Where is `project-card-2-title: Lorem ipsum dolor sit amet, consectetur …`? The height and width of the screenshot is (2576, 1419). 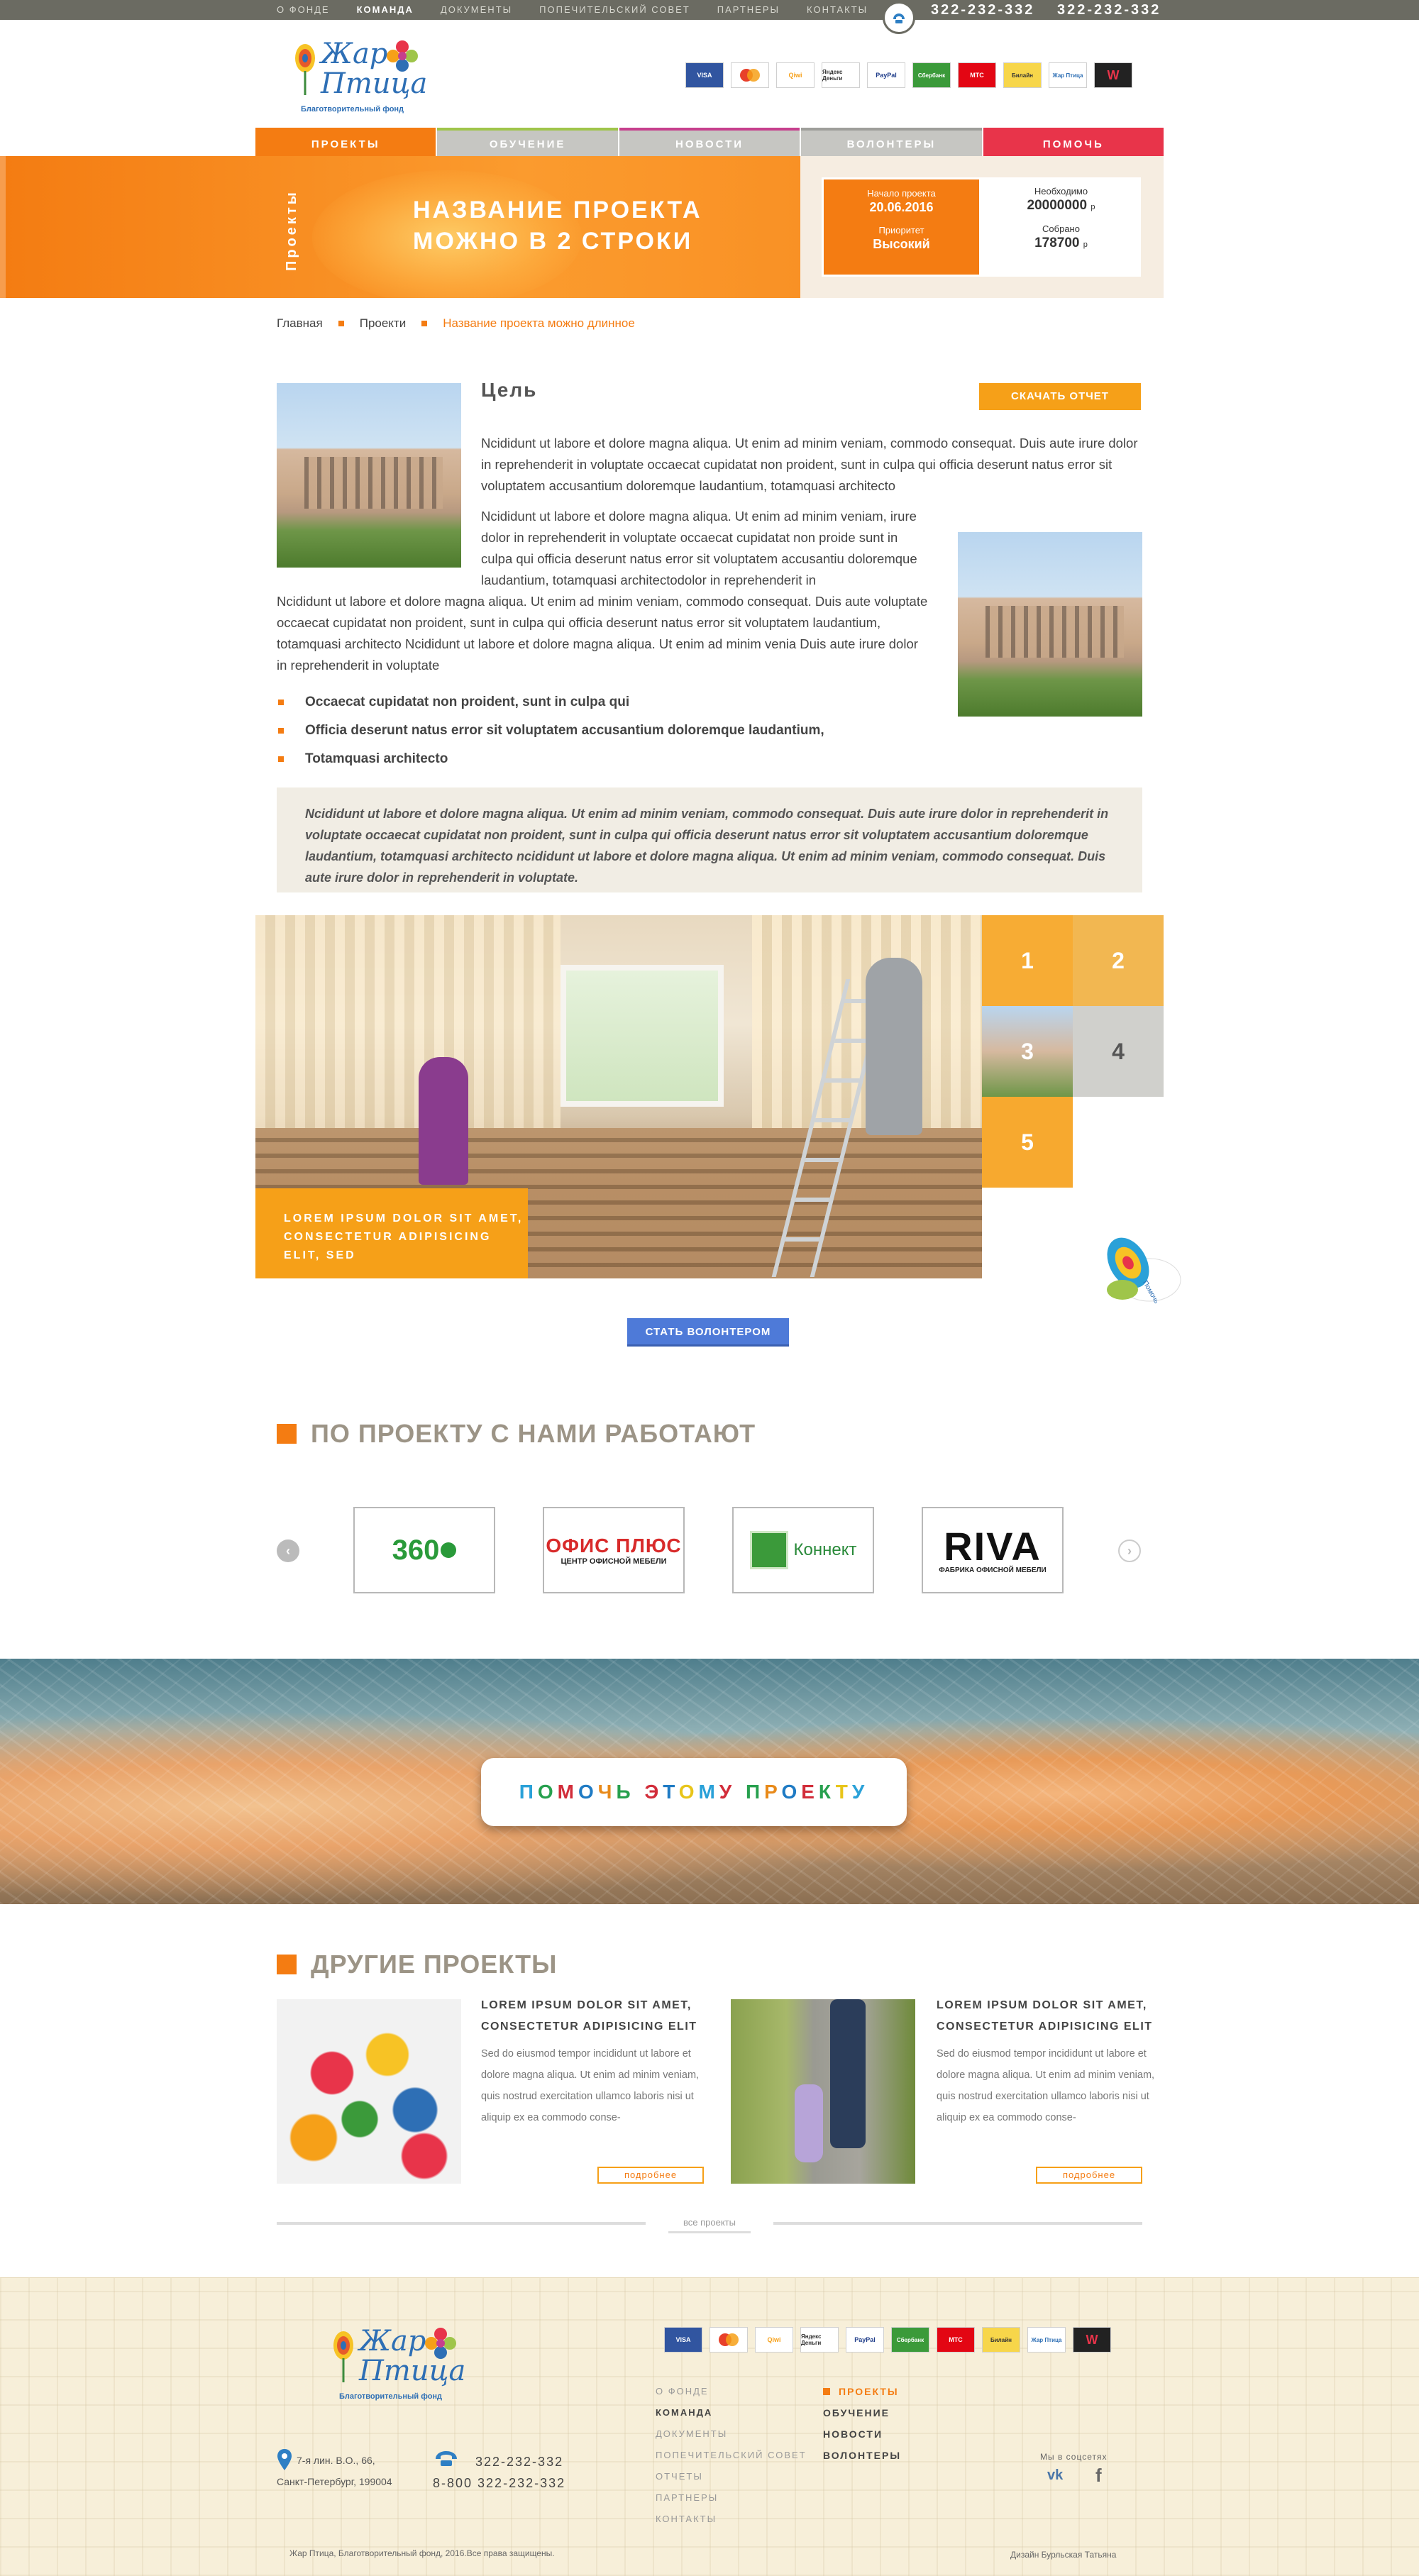
project-card-2-title: Lorem ipsum dolor sit amet, consectetur … is located at coordinates (1050, 2016).